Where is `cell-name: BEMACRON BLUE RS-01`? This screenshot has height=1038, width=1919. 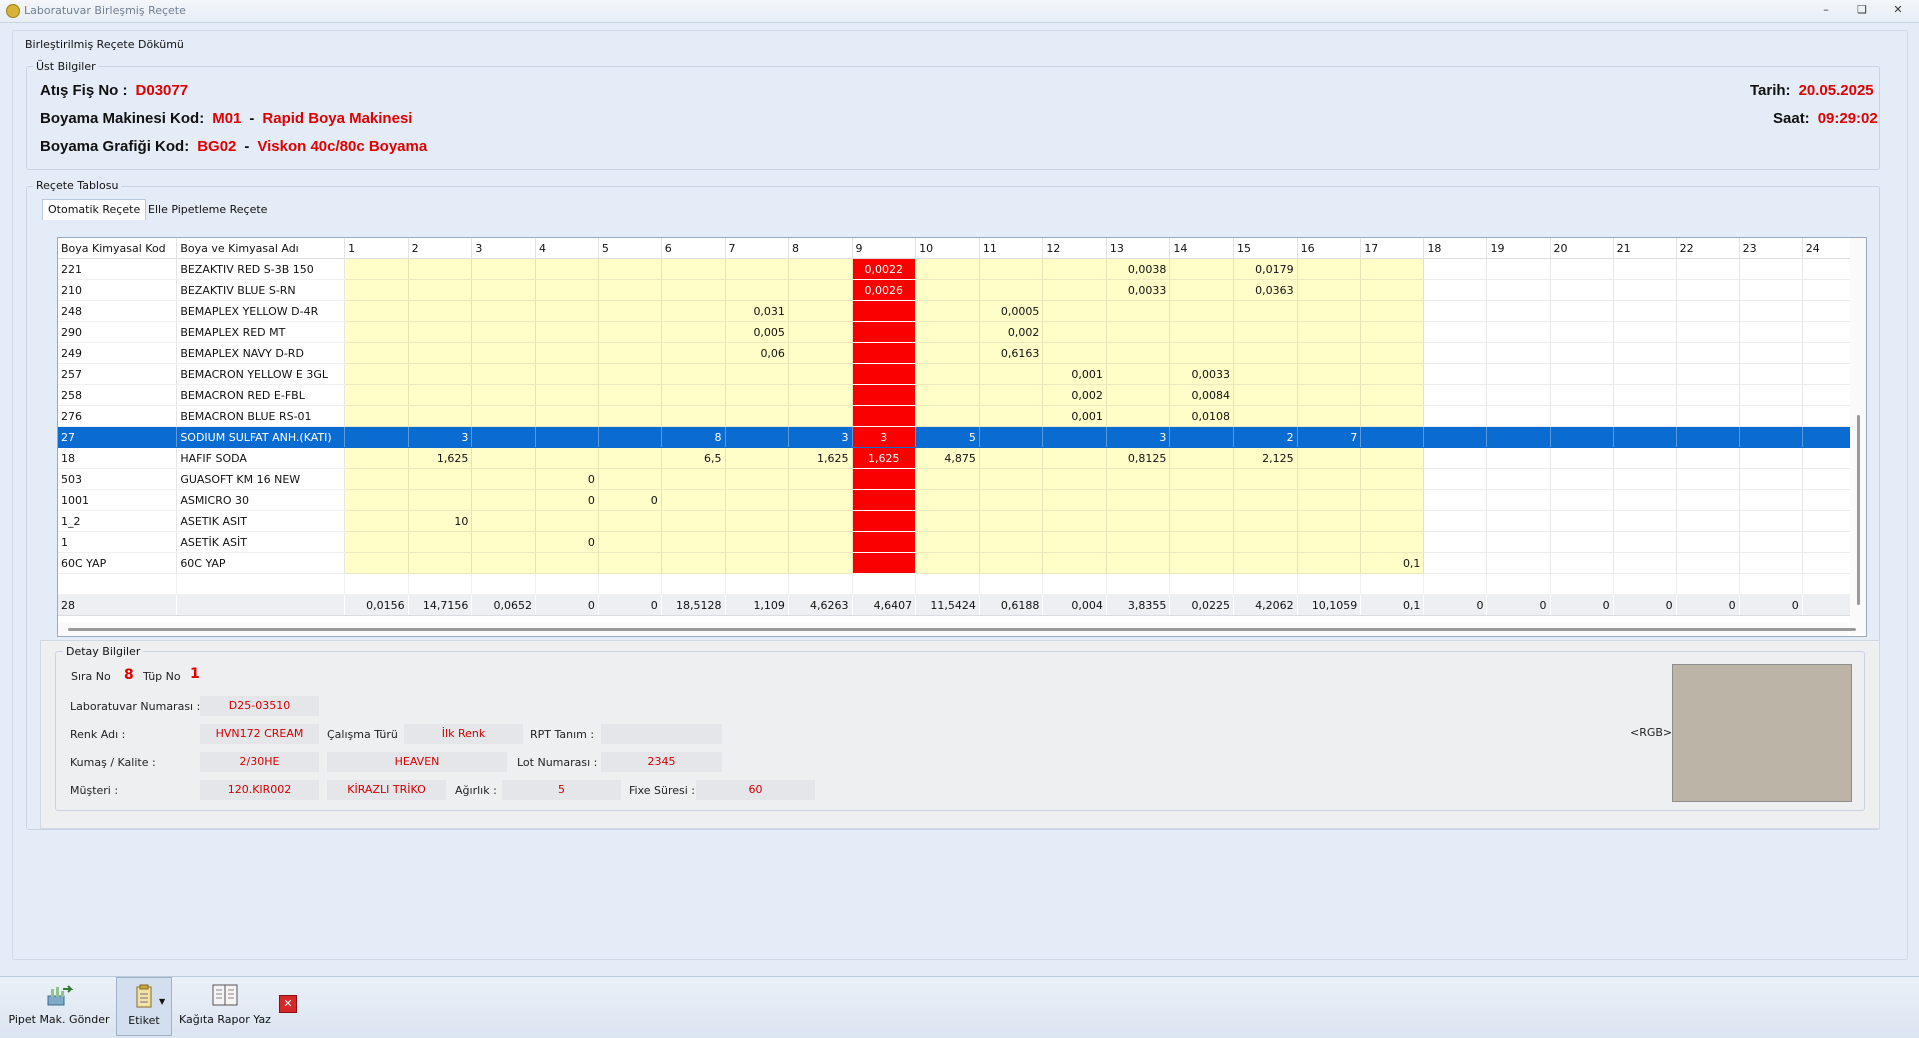 cell-name: BEMACRON BLUE RS-01 is located at coordinates (261, 416).